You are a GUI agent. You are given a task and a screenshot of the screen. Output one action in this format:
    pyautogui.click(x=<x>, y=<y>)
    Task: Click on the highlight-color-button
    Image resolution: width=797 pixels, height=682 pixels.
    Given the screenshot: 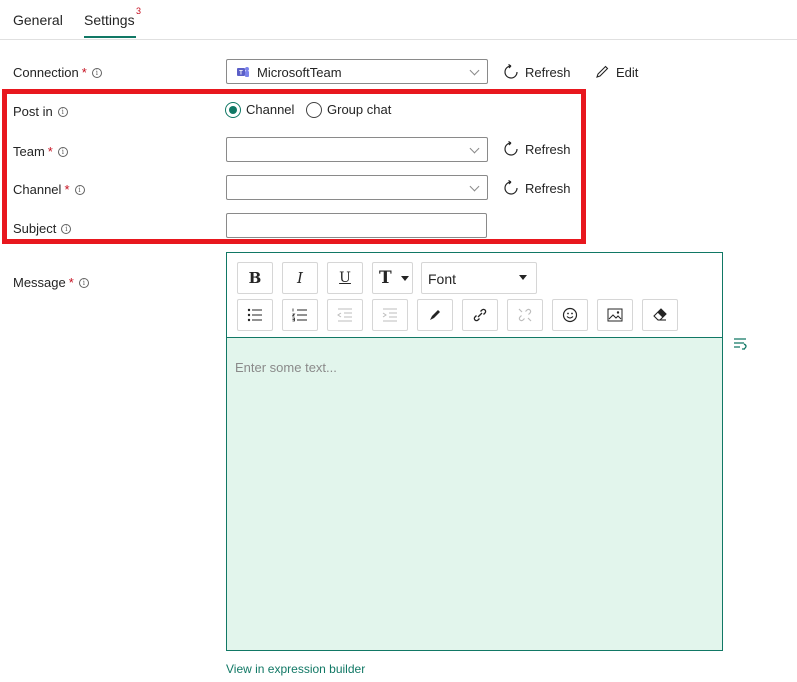 What is the action you would take?
    pyautogui.click(x=435, y=315)
    